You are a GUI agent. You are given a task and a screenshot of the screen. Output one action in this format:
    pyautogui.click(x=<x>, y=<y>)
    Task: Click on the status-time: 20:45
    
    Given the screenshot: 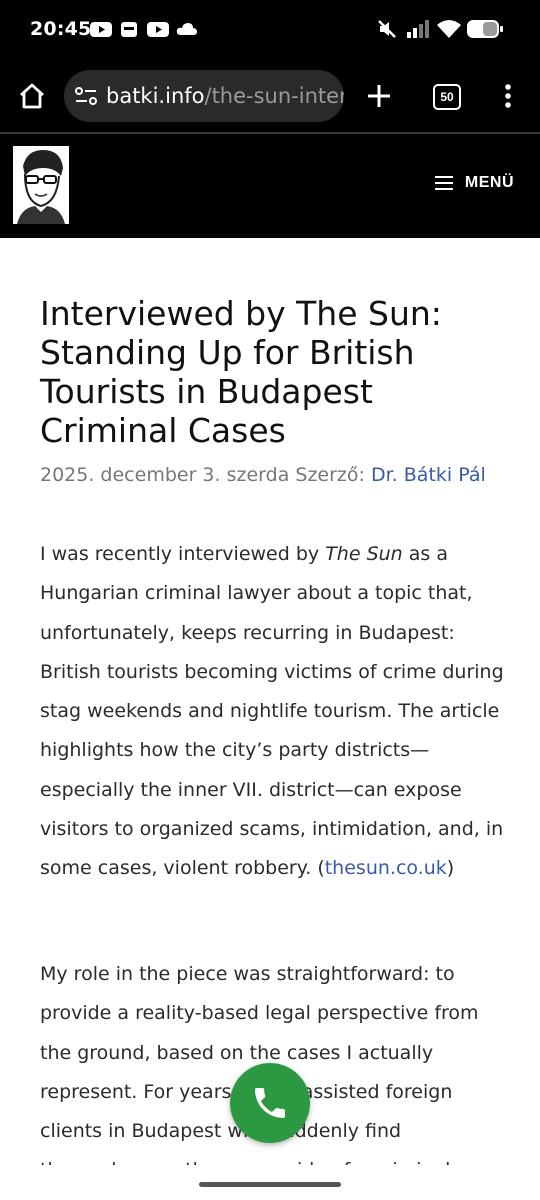 What is the action you would take?
    pyautogui.click(x=61, y=29)
    